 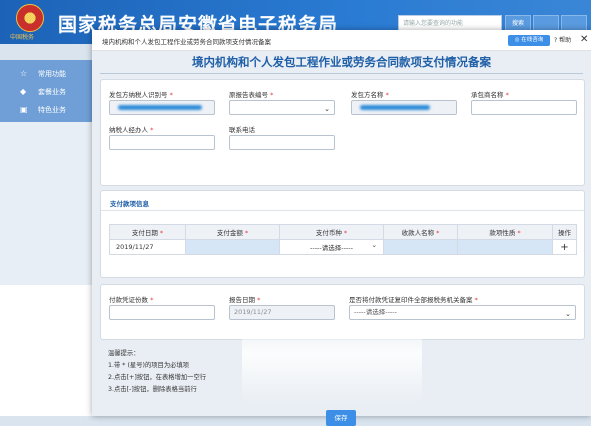 I want to click on filed-select: -----请选择----- ⌄, so click(x=462, y=312).